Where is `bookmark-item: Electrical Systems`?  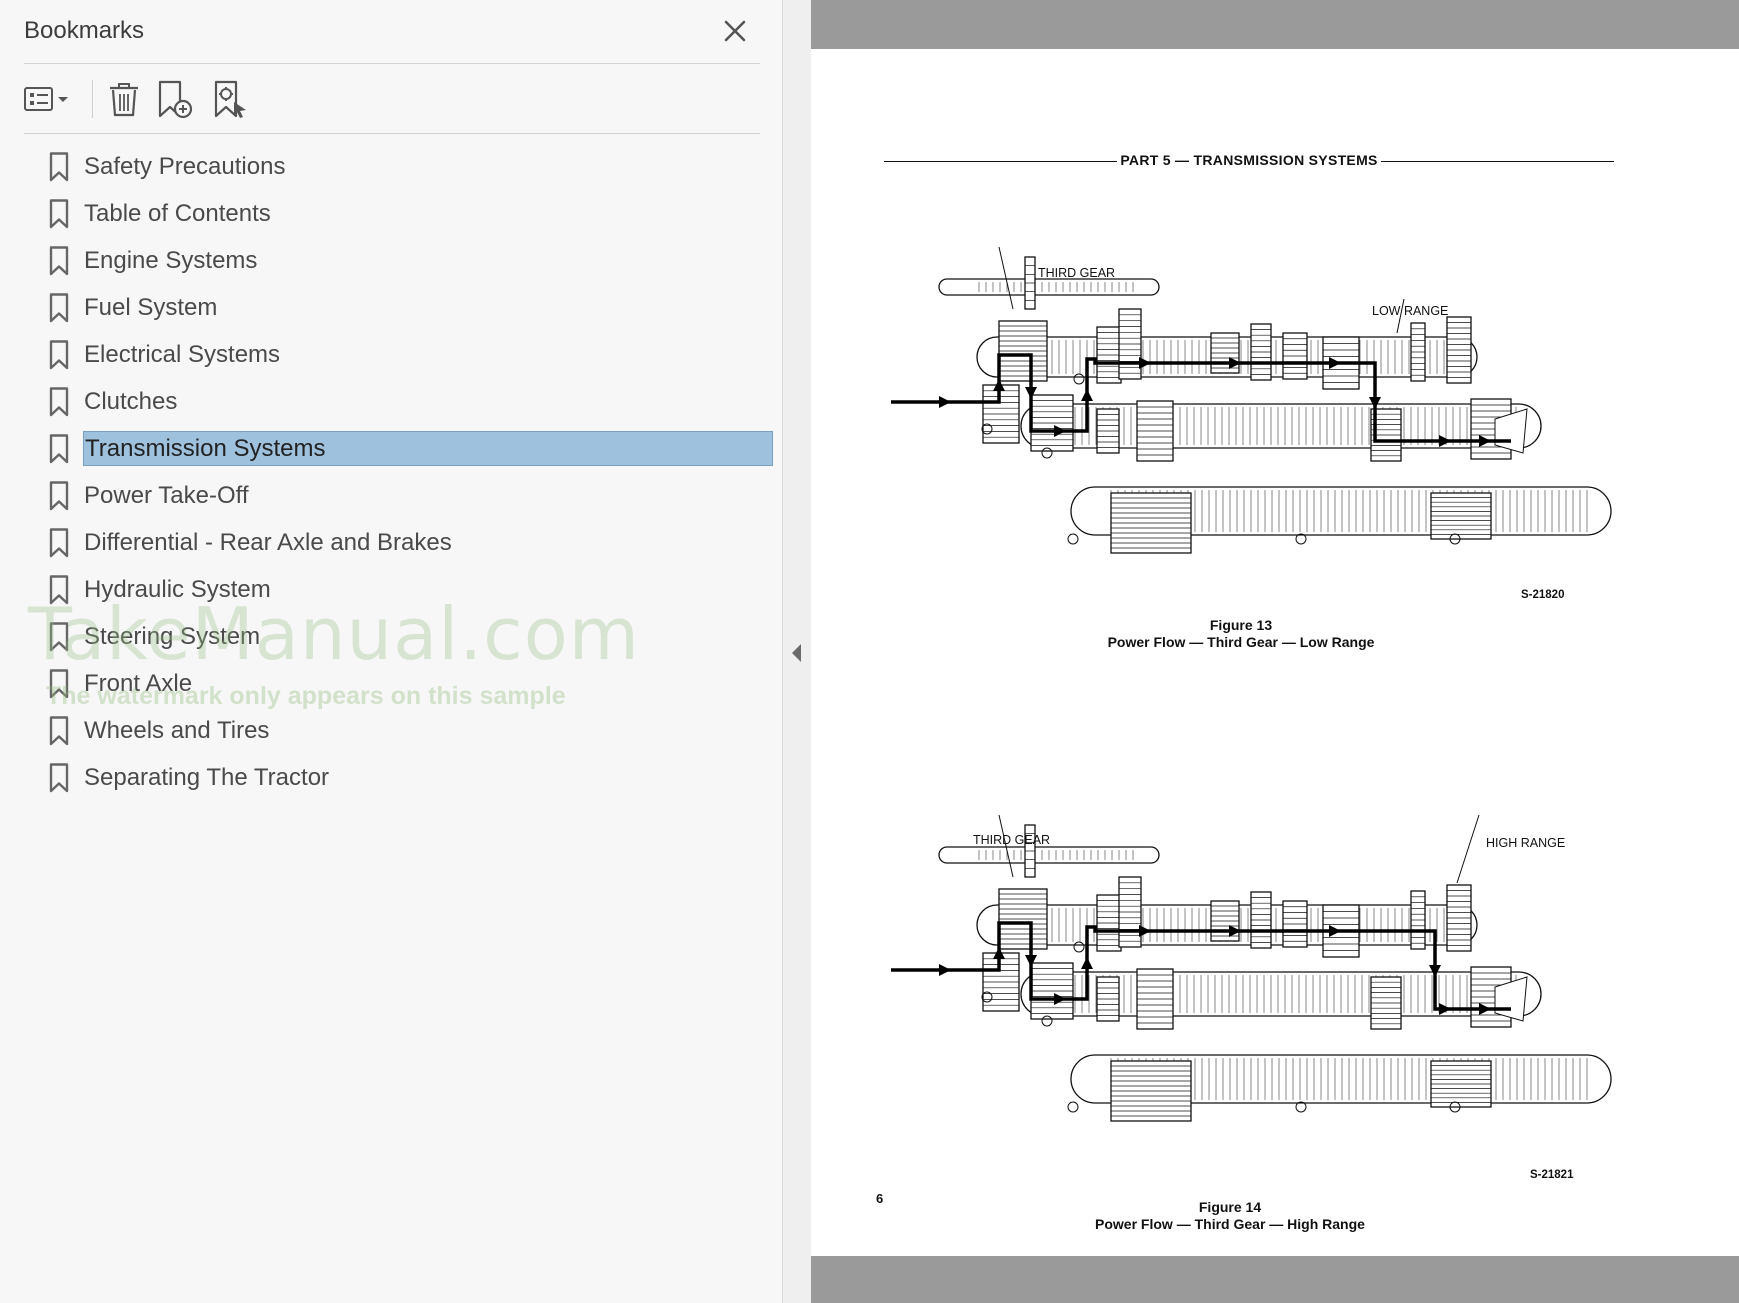
bookmark-item: Electrical Systems is located at coordinates (391, 354).